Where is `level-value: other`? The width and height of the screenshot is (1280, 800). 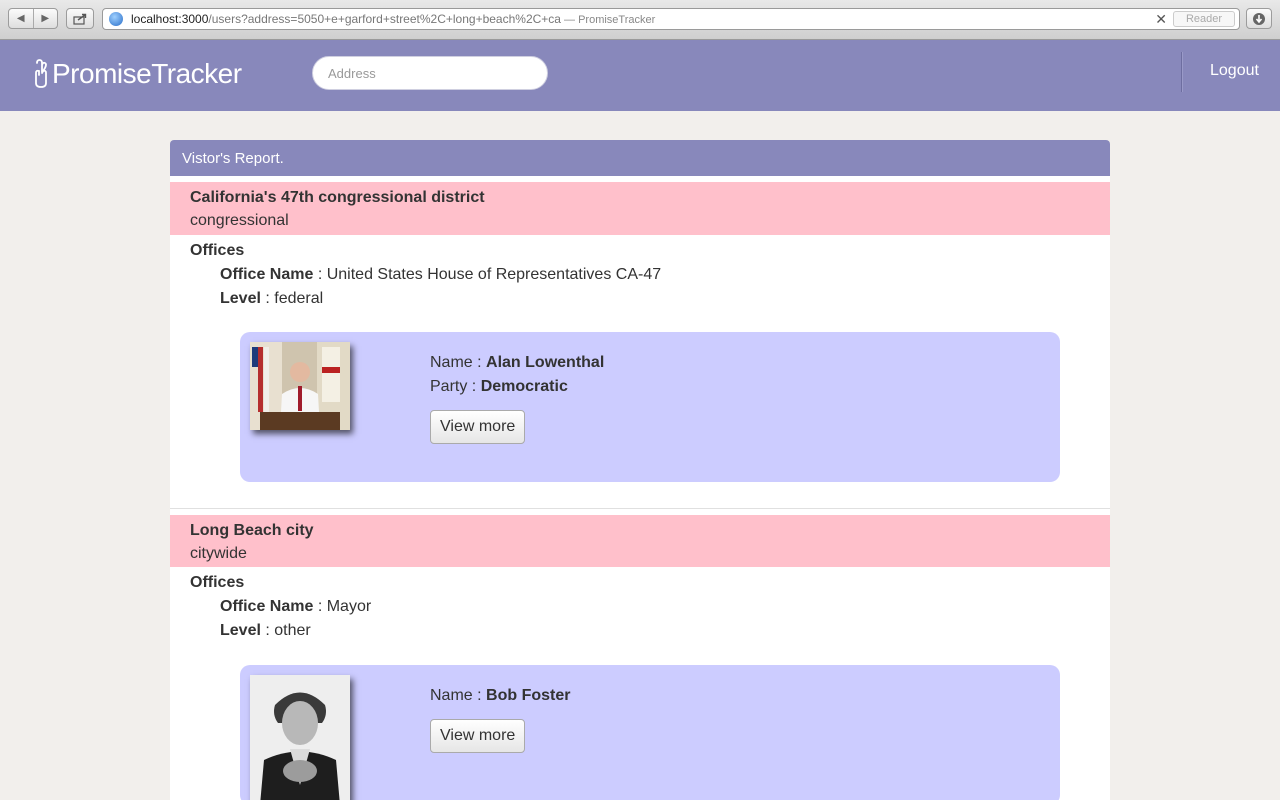
level-value: other is located at coordinates (292, 630).